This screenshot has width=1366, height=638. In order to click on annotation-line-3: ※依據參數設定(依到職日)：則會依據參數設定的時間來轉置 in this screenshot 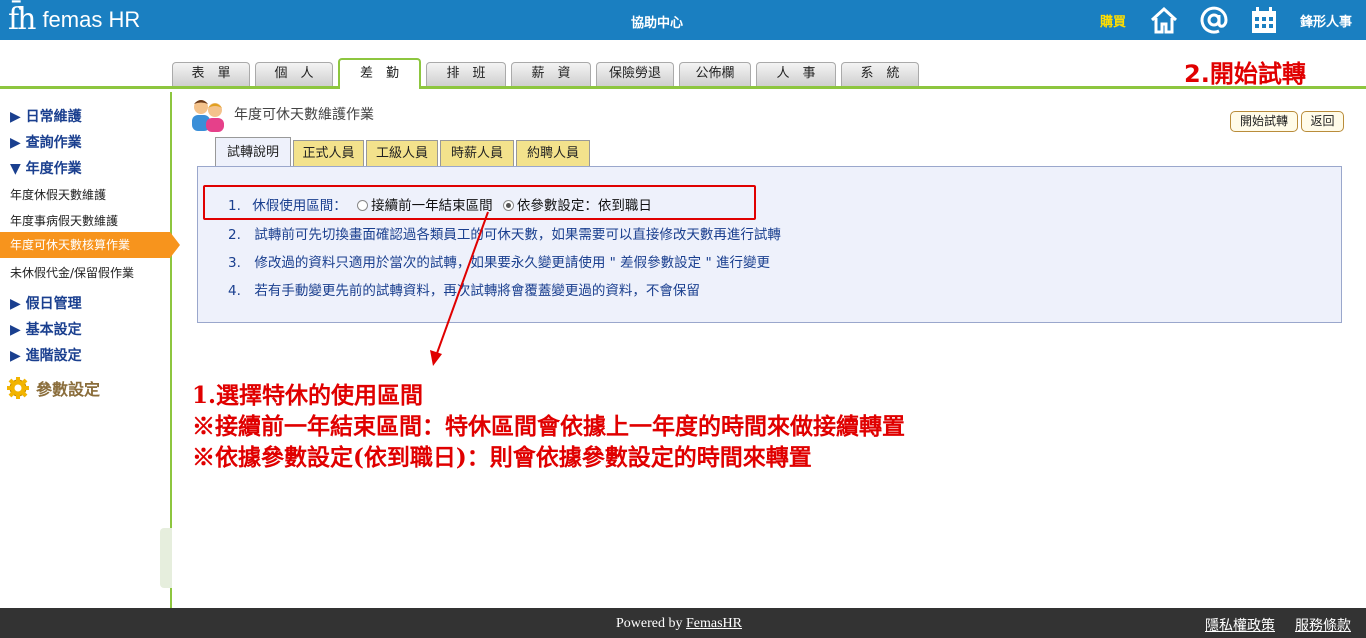, I will do `click(502, 457)`.